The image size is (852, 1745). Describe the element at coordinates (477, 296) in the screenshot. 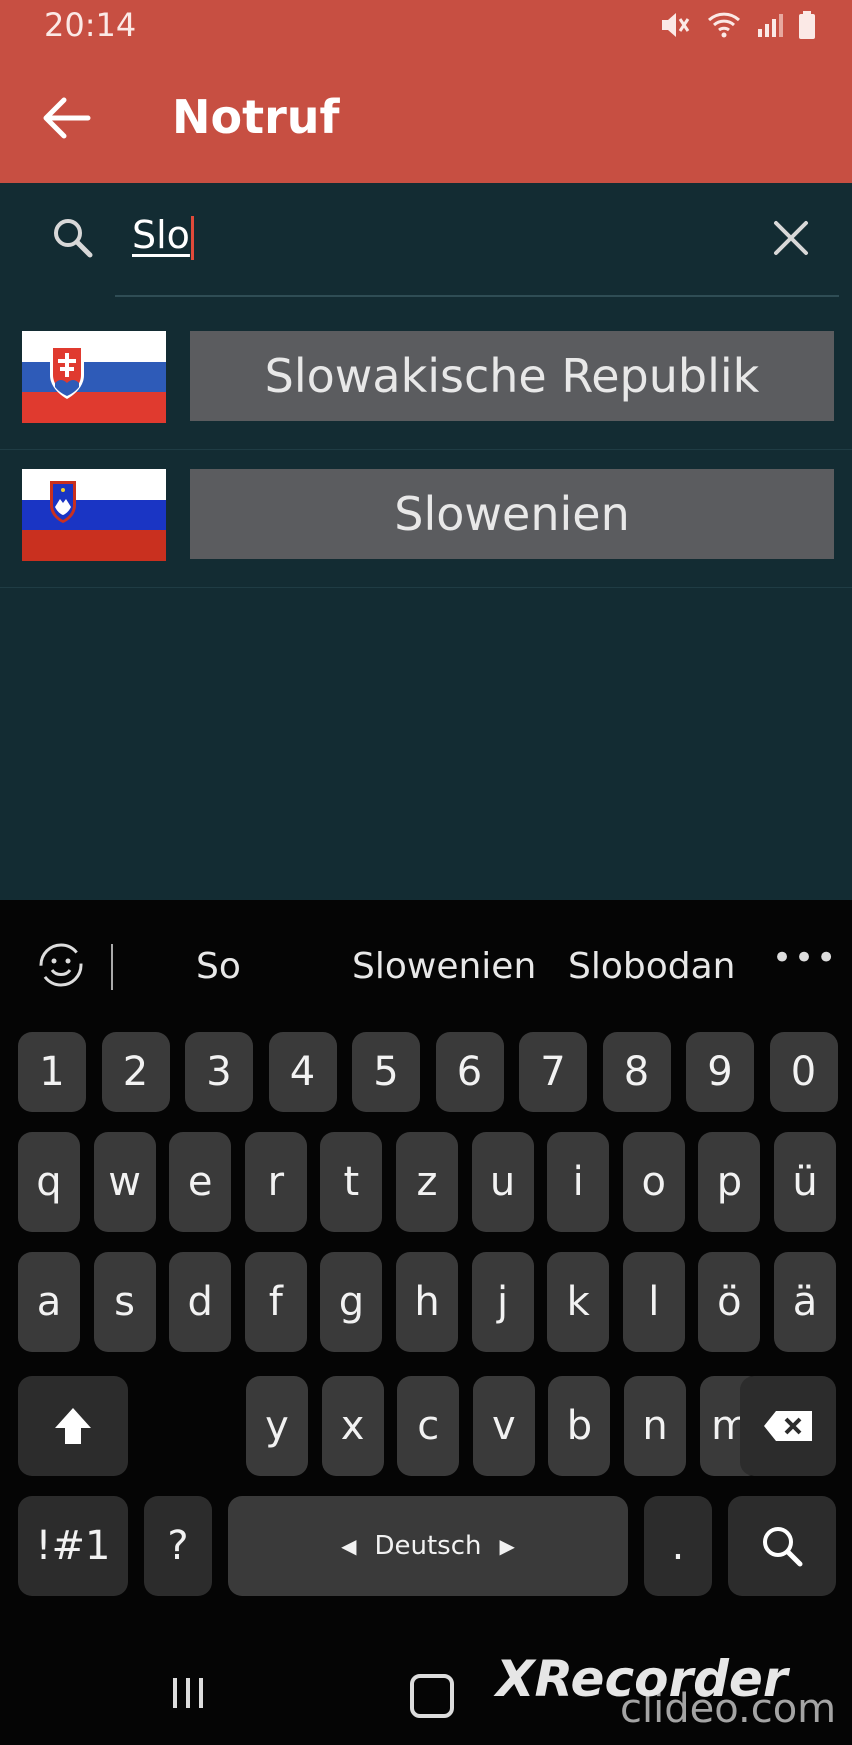

I see `search-underline` at that location.